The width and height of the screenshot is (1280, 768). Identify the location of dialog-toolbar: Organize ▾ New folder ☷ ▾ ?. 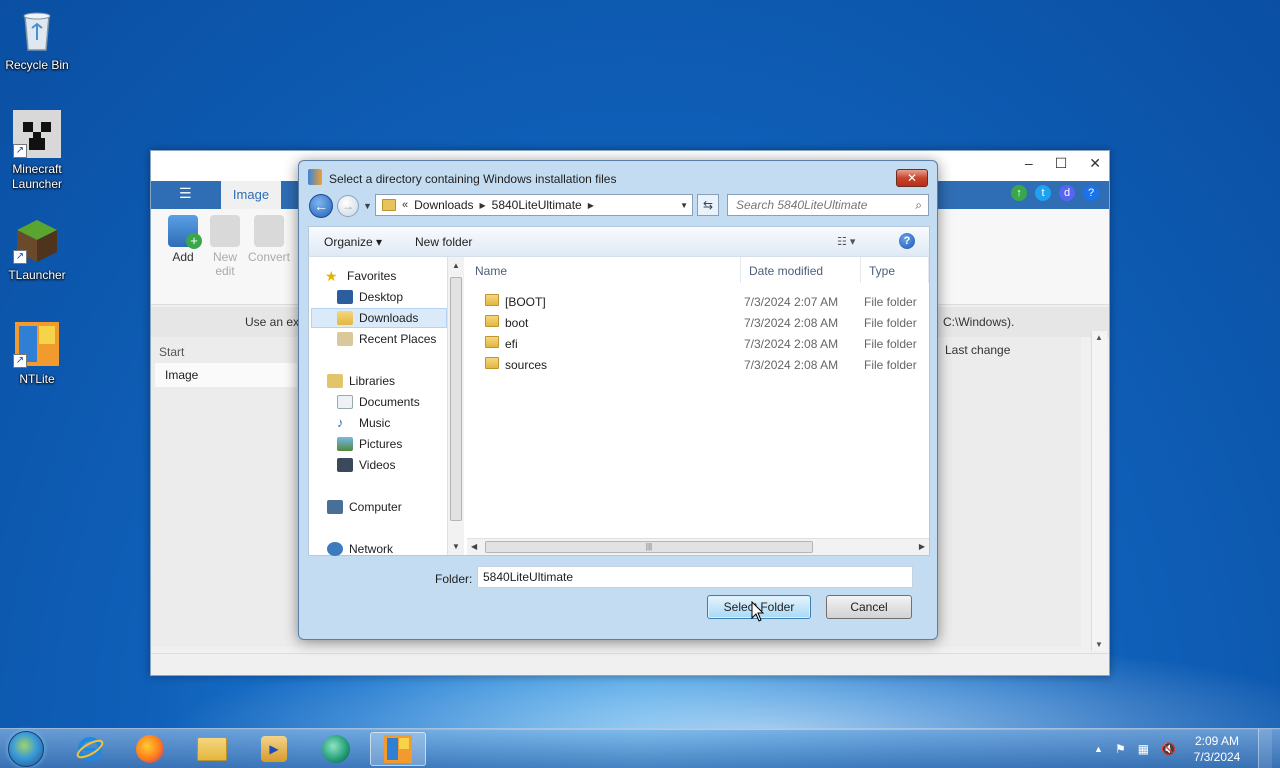
(619, 241).